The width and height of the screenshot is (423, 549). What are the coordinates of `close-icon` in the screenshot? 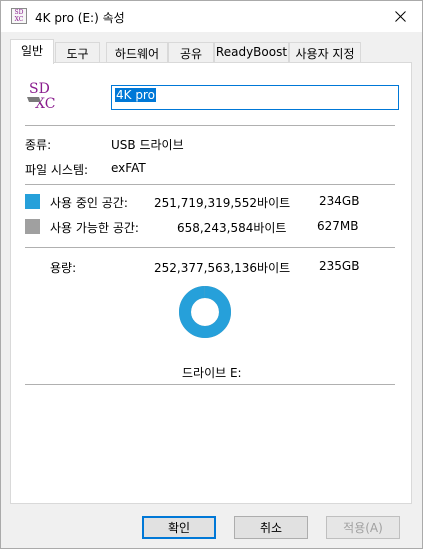 It's located at (400, 16).